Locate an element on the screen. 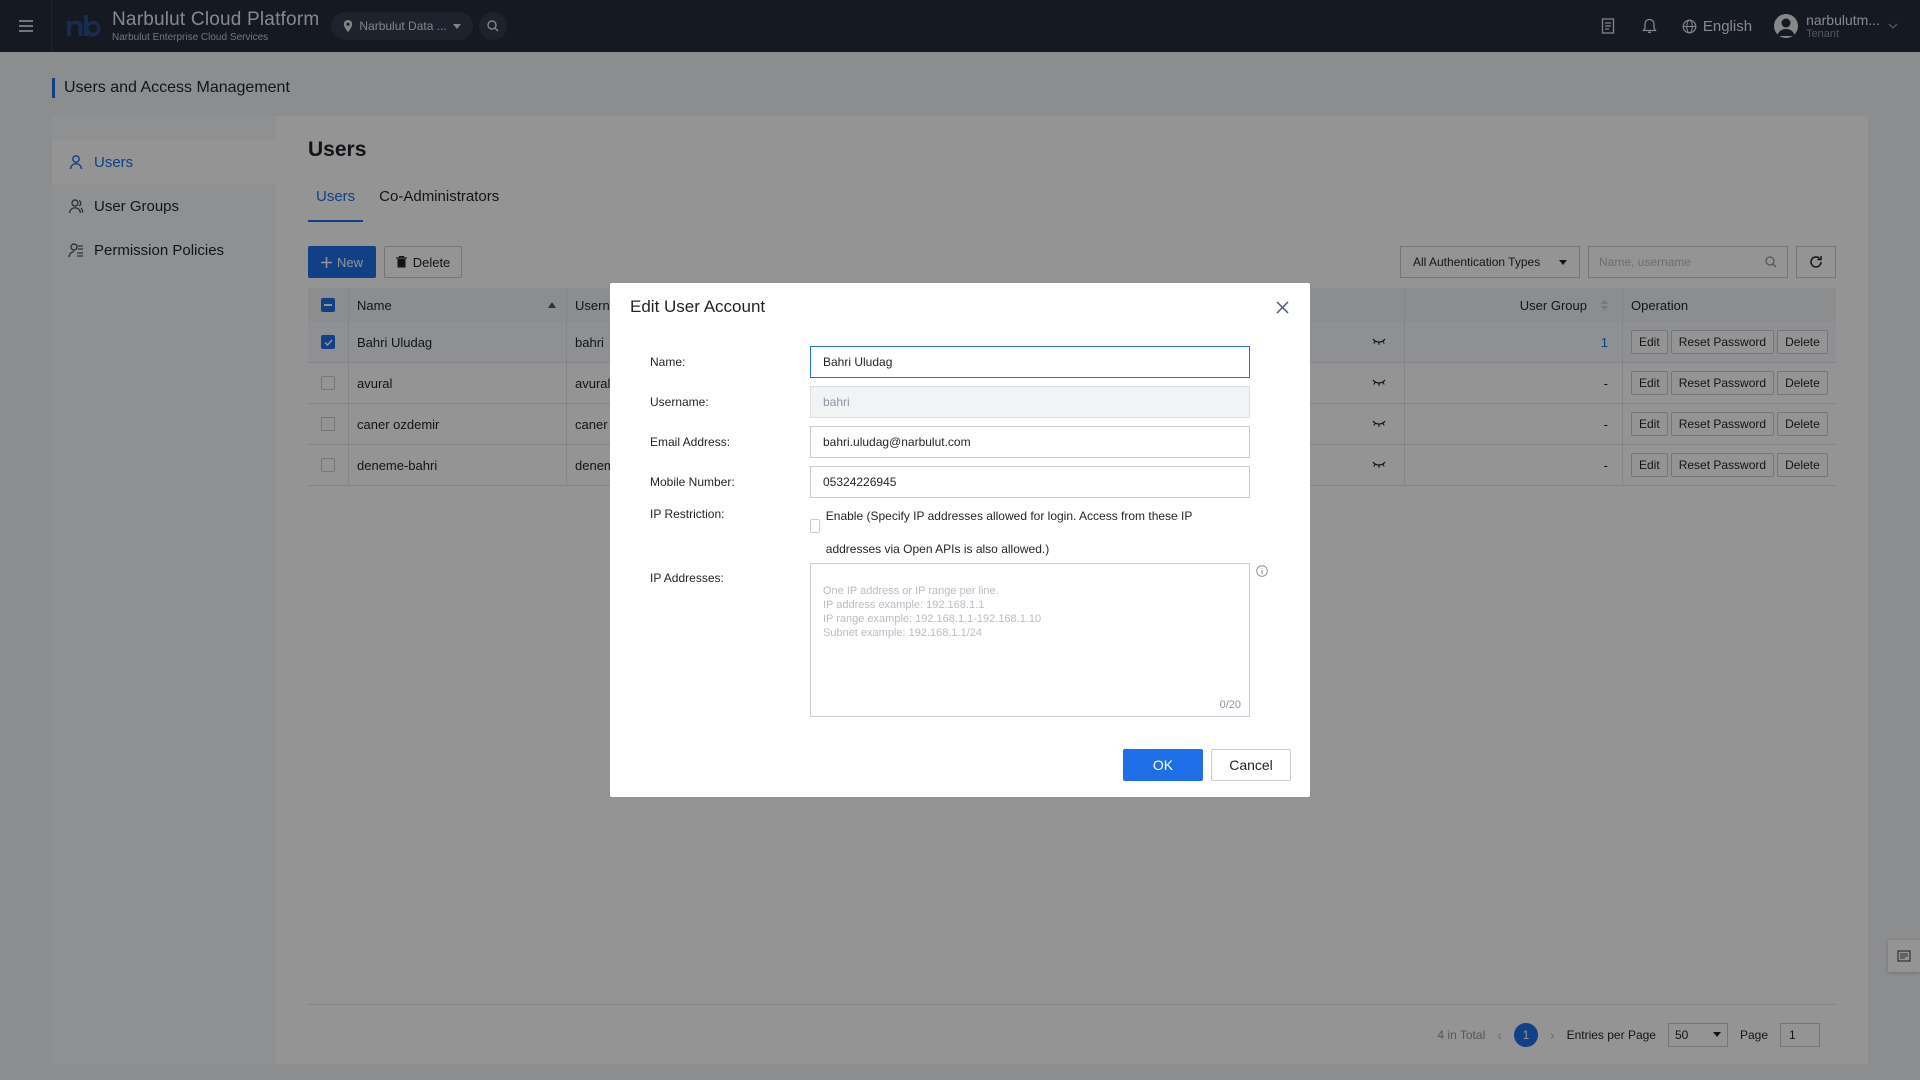 Image resolution: width=1920 pixels, height=1080 pixels. email-field: bahri.uludag@narbulut.com is located at coordinates (1030, 442).